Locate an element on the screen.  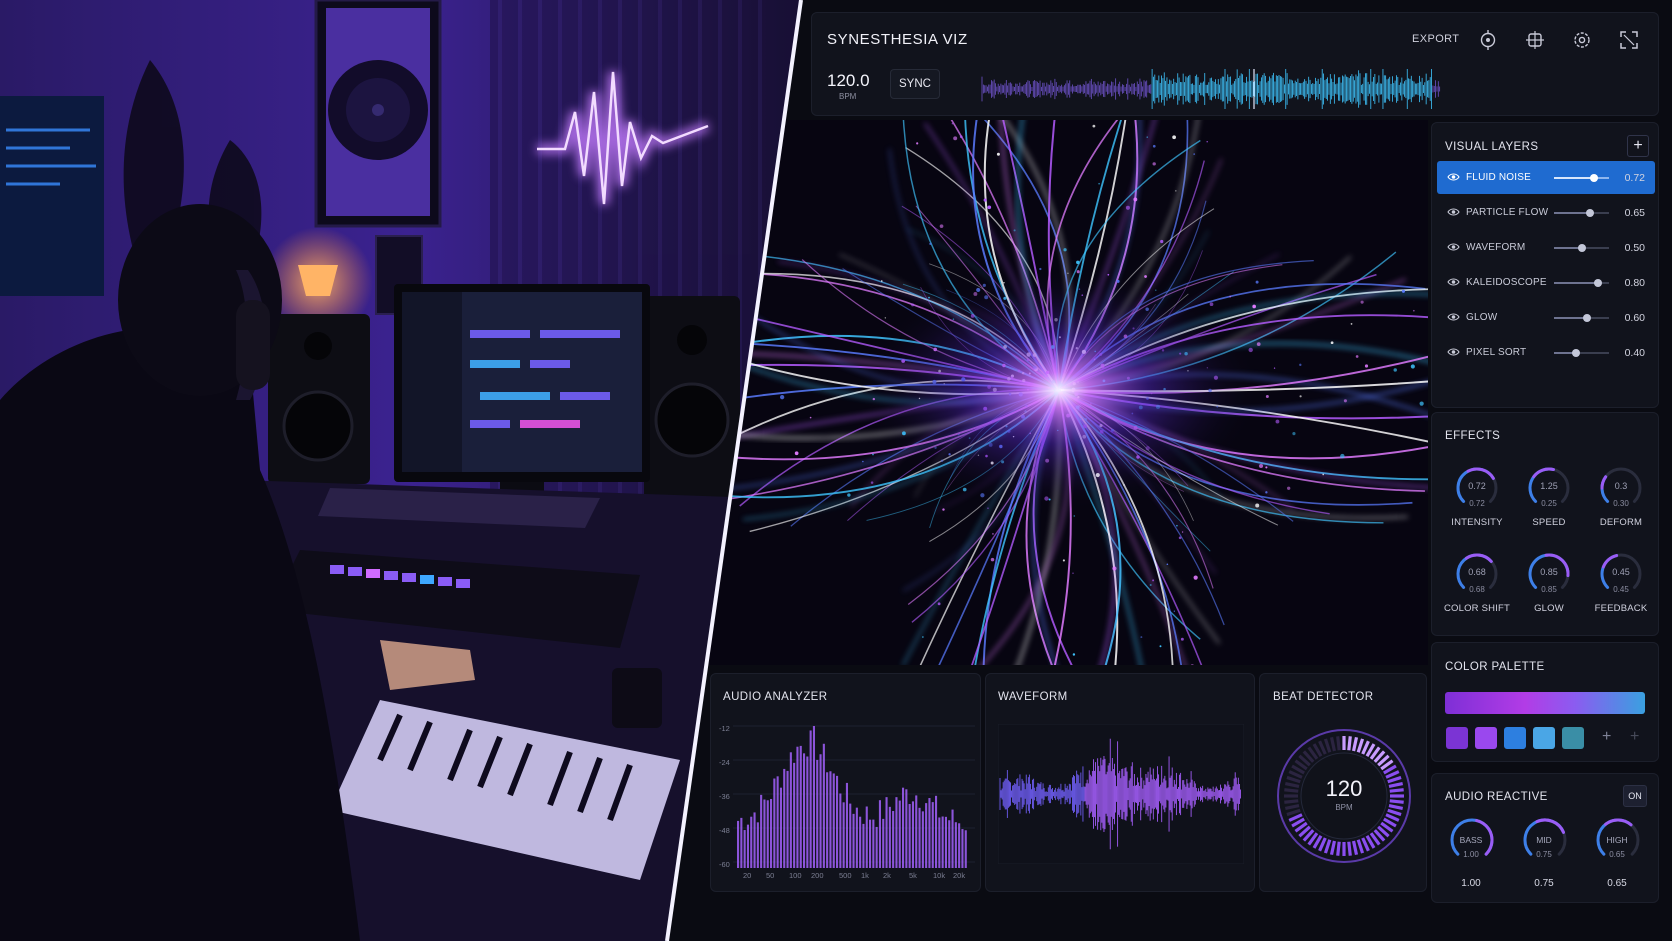
sync-button: SYNC is located at coordinates (915, 84).